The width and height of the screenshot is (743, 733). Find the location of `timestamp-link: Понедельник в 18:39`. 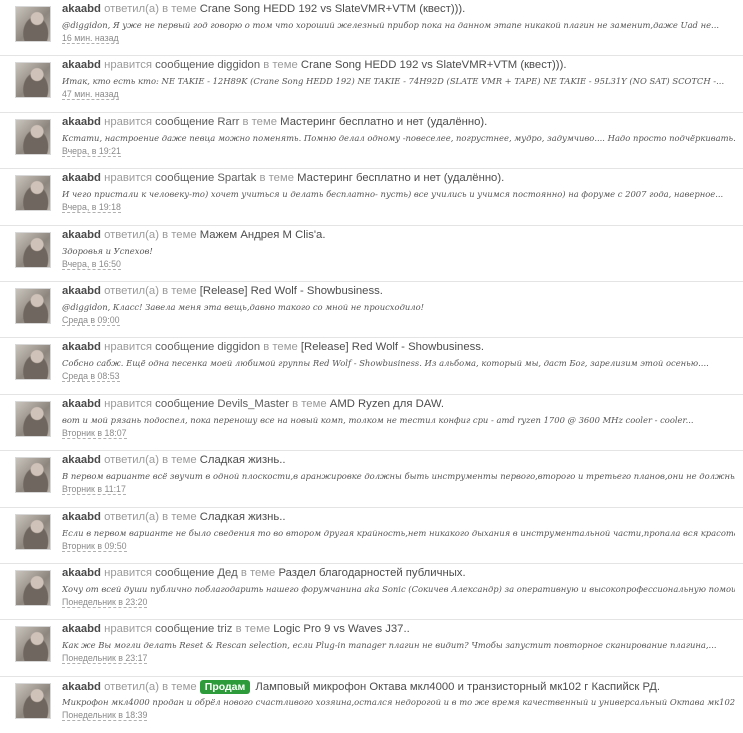

timestamp-link: Понедельник в 18:39 is located at coordinates (105, 715).